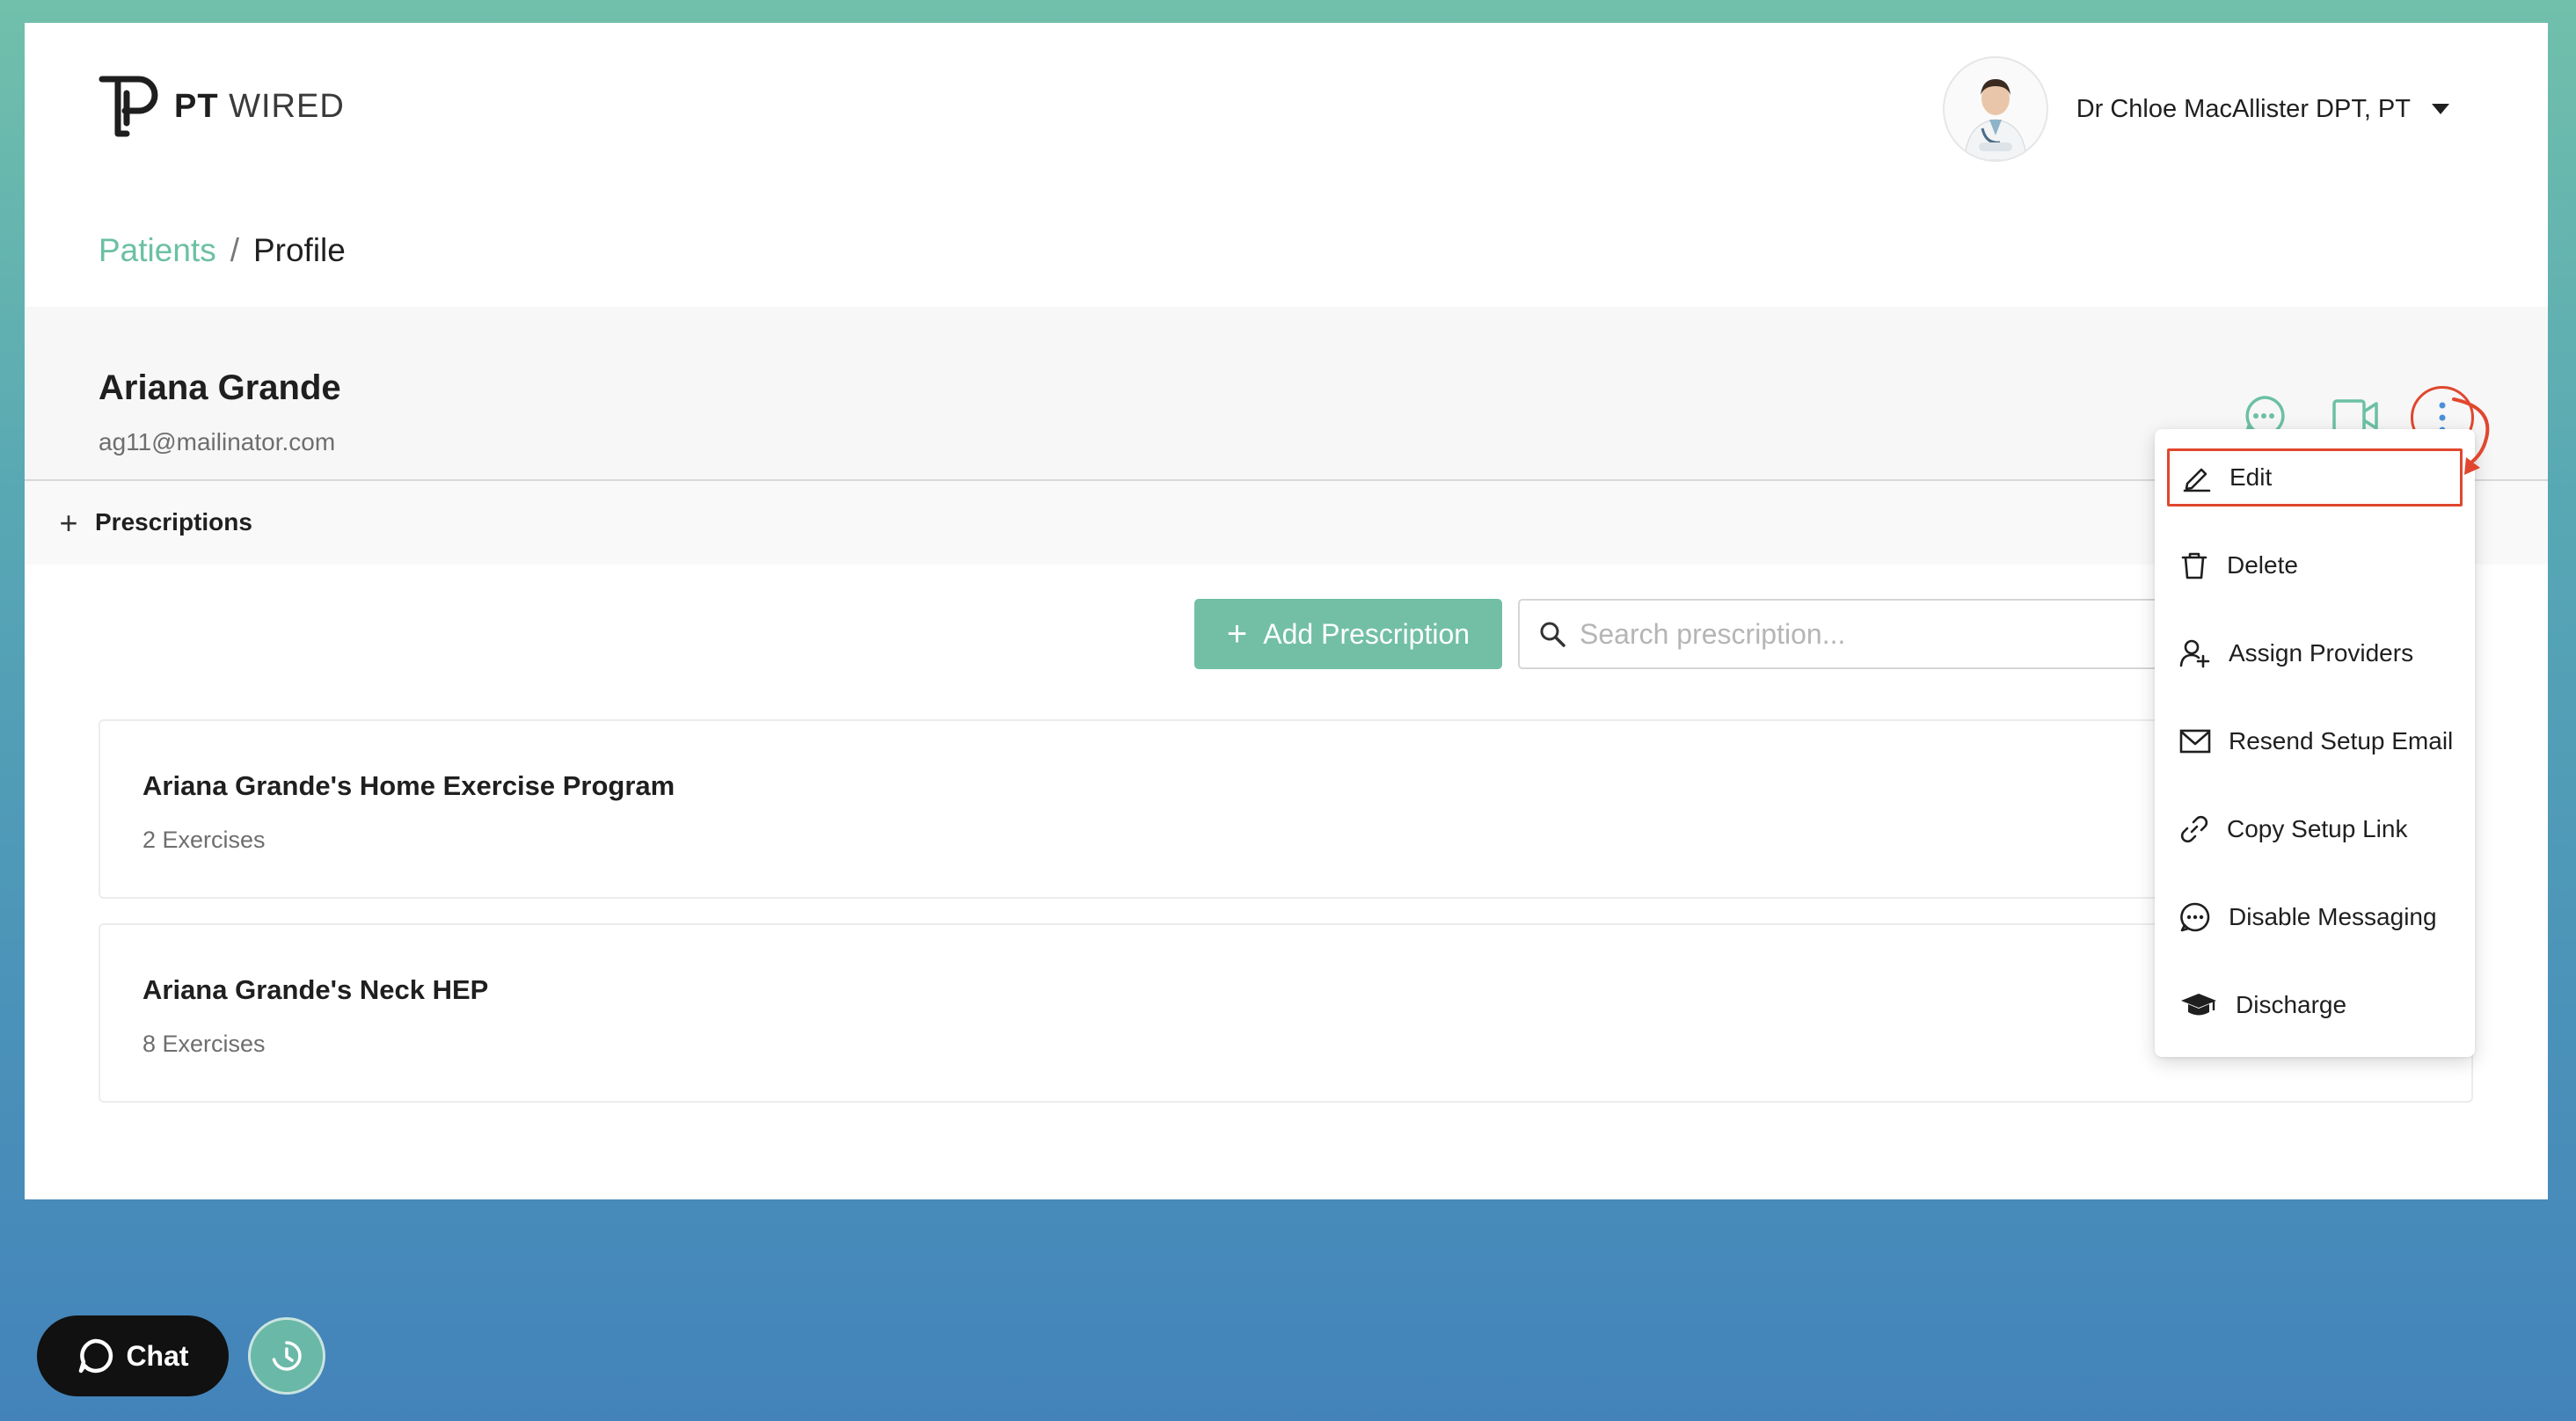 The width and height of the screenshot is (2576, 1421). I want to click on menu-item-resend-setup-email: Resend Setup Email, so click(2315, 741).